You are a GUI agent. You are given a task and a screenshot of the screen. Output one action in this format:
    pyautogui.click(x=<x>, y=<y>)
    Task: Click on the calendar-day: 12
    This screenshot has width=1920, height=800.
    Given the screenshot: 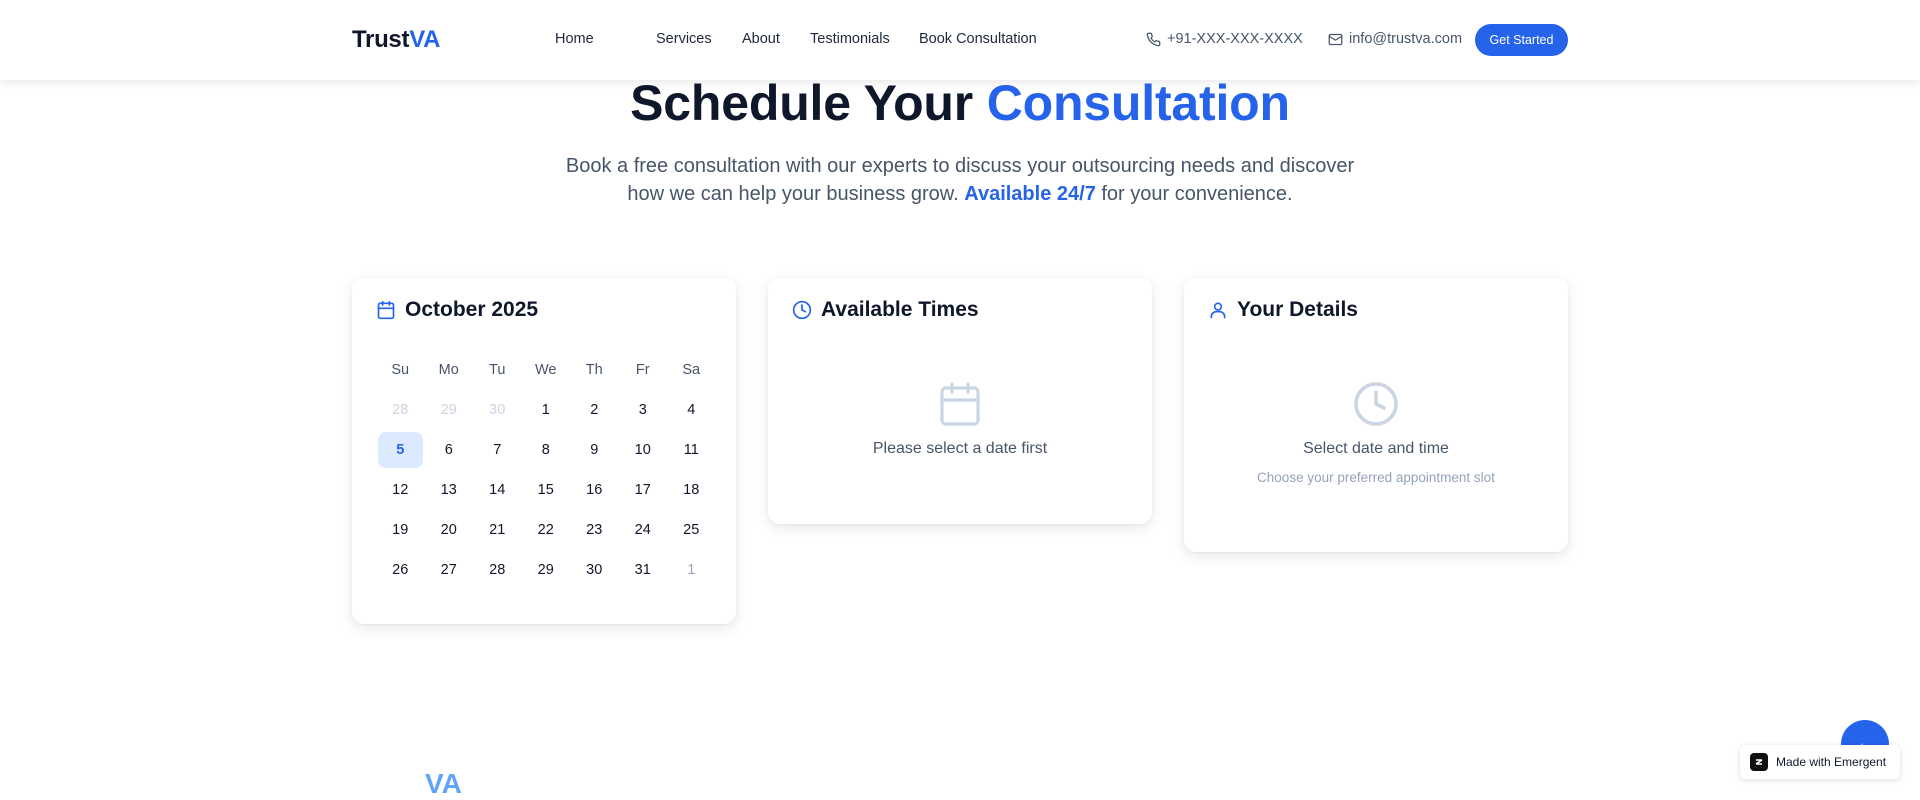 What is the action you would take?
    pyautogui.click(x=400, y=490)
    